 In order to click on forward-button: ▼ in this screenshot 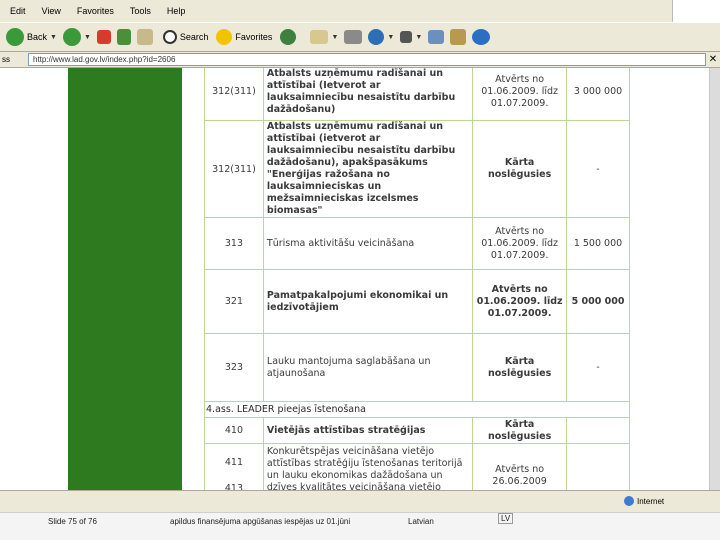, I will do `click(76, 37)`.